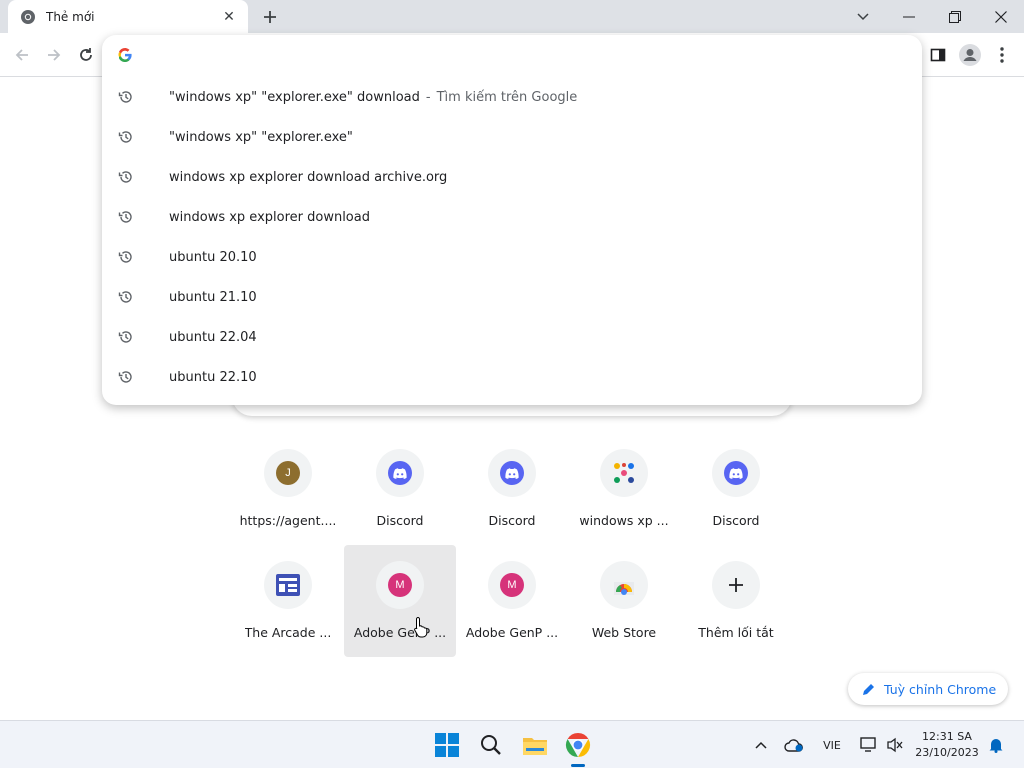 The width and height of the screenshot is (1024, 768). I want to click on shortcut-tile: Web Store, so click(624, 601).